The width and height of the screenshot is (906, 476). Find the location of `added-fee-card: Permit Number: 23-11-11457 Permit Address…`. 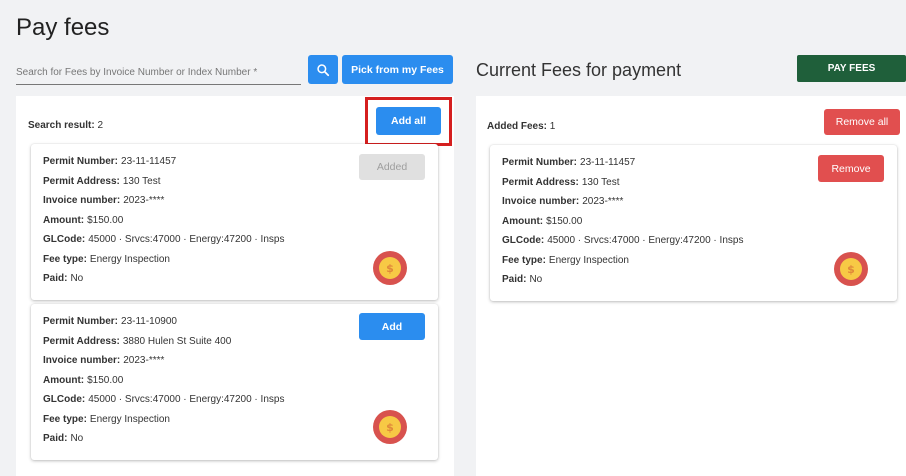

added-fee-card: Permit Number: 23-11-11457 Permit Address… is located at coordinates (693, 223).